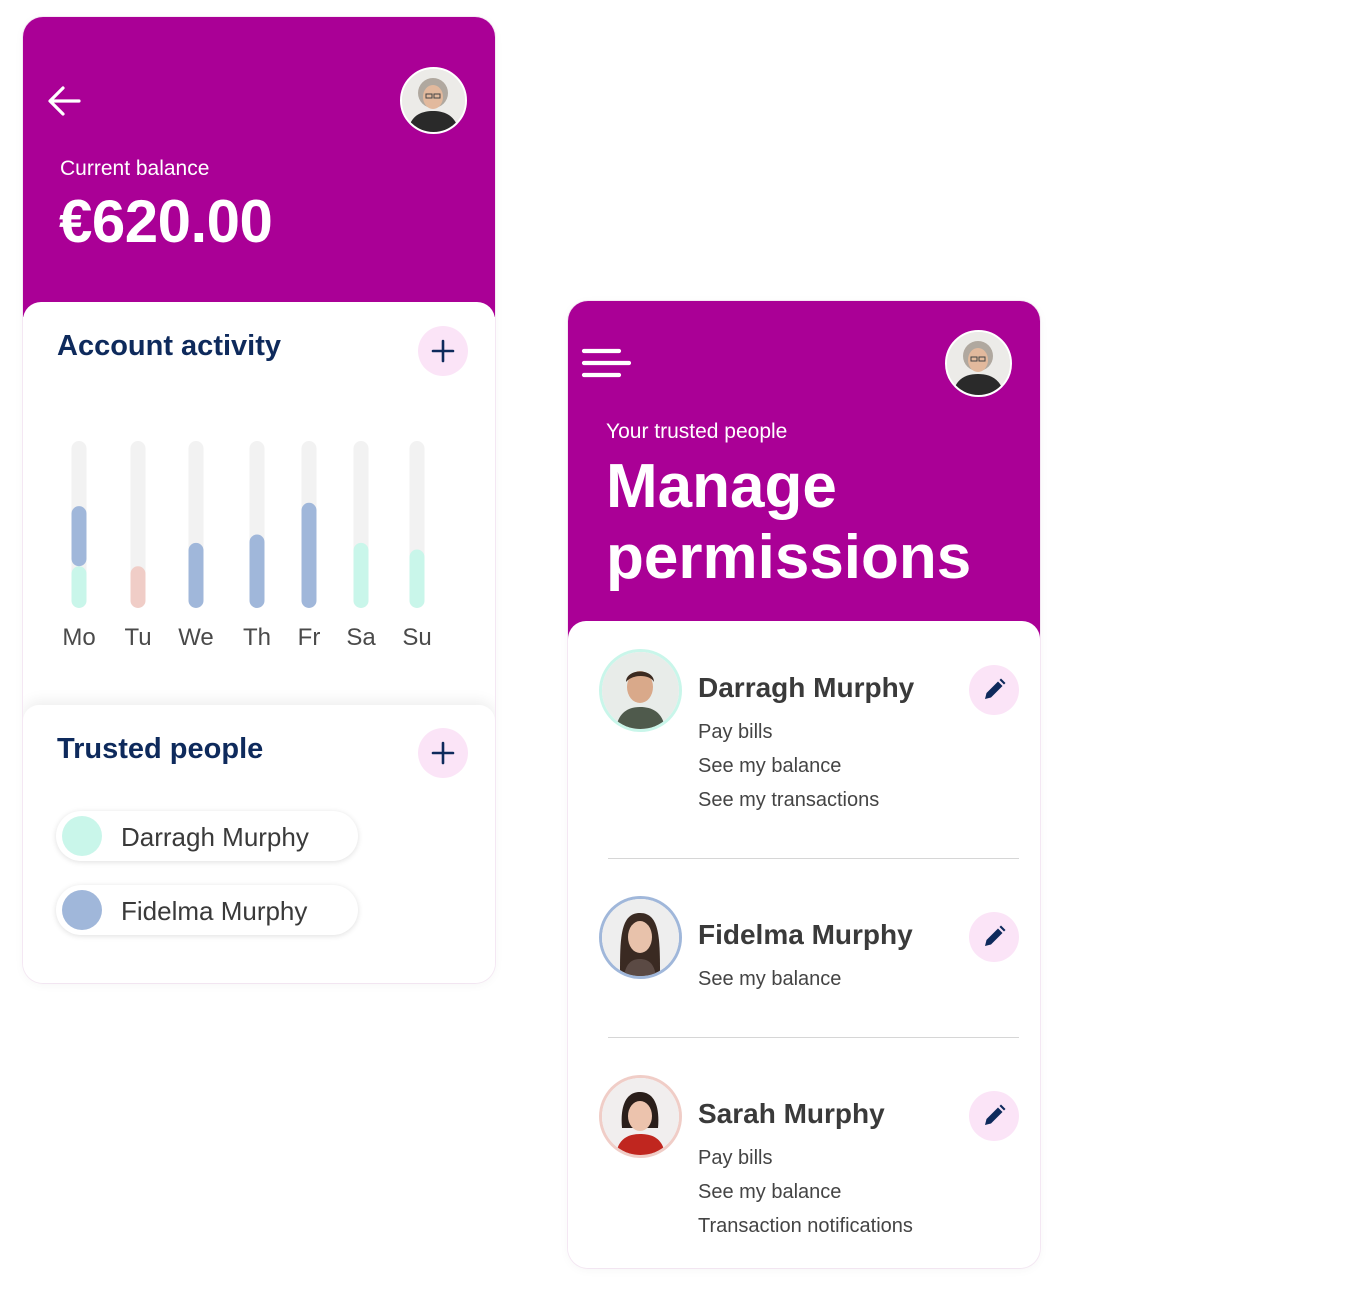  I want to click on permissions-header: Your trusted people Manage permissions, so click(804, 473).